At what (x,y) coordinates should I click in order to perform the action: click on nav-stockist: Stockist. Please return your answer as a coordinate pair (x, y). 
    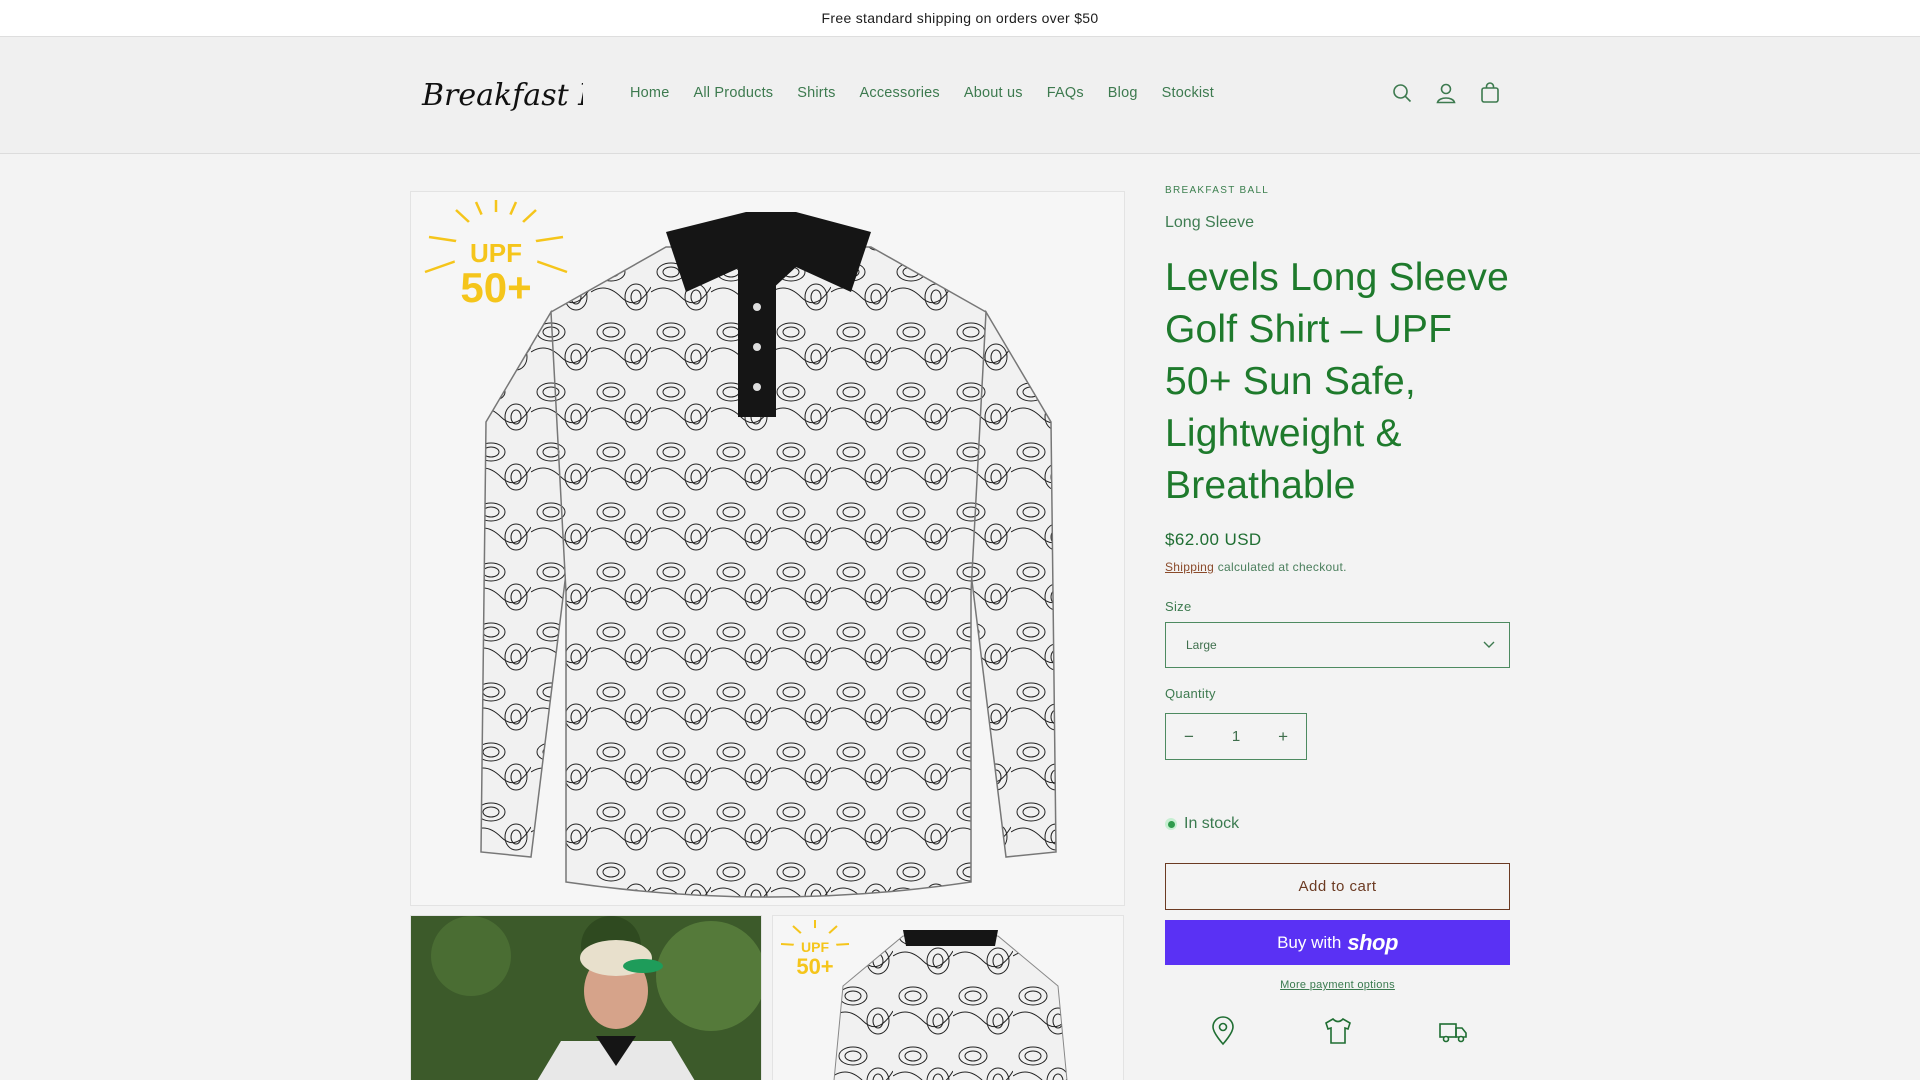
    Looking at the image, I should click on (1188, 93).